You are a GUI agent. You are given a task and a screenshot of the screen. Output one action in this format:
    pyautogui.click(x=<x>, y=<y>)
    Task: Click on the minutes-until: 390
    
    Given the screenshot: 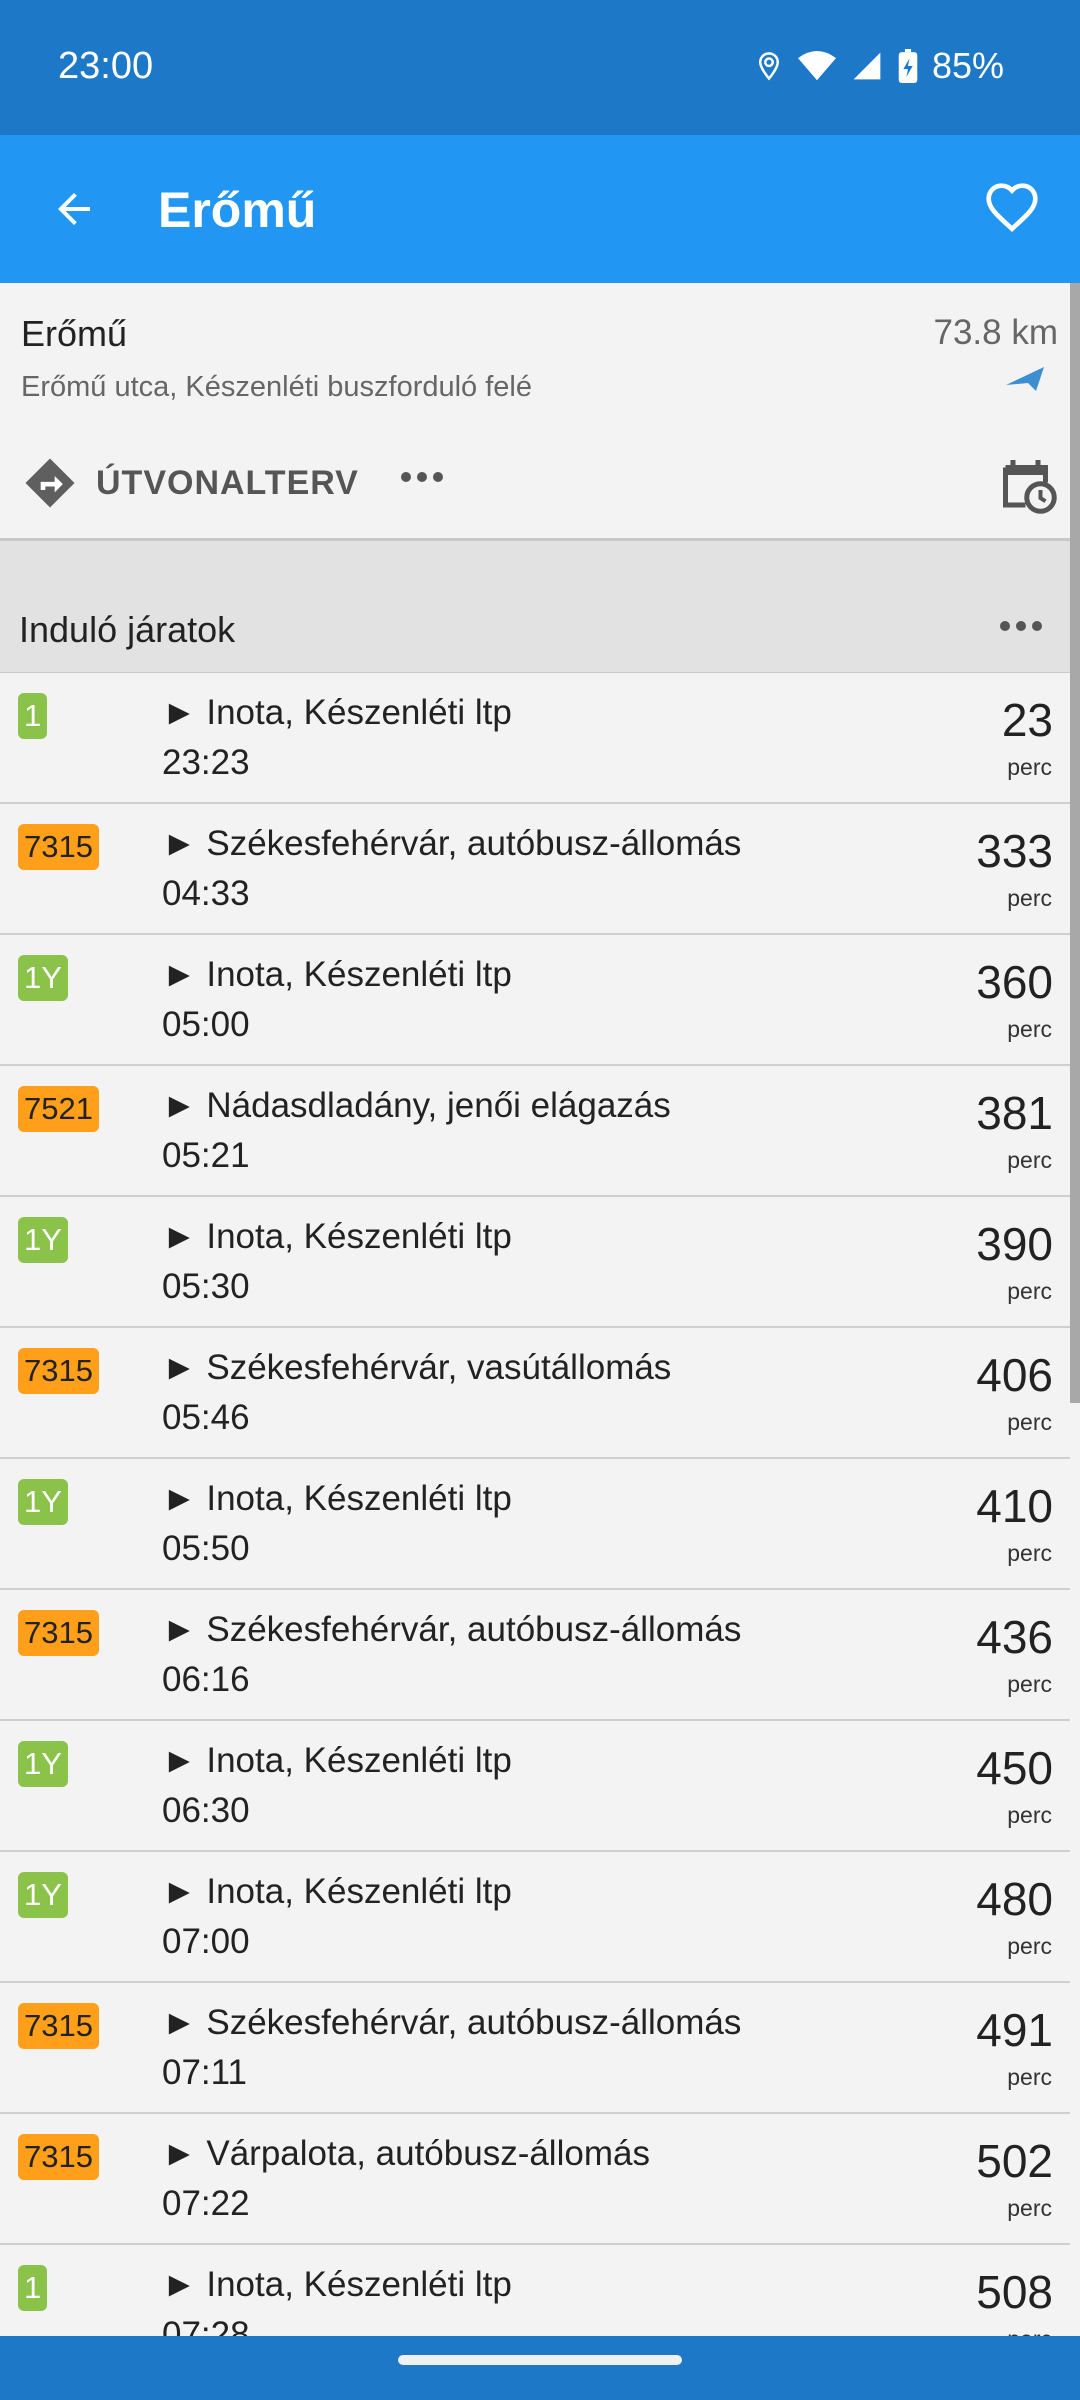 What is the action you would take?
    pyautogui.click(x=1014, y=1244)
    